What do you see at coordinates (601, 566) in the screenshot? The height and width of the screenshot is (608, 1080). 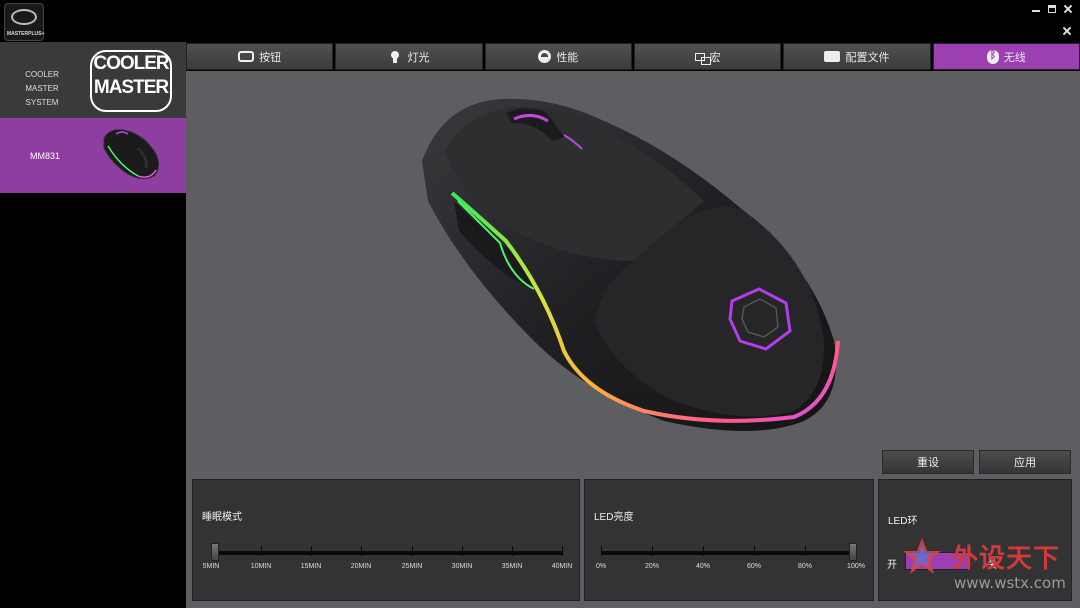 I see `slider-tick-label: 0%` at bounding box center [601, 566].